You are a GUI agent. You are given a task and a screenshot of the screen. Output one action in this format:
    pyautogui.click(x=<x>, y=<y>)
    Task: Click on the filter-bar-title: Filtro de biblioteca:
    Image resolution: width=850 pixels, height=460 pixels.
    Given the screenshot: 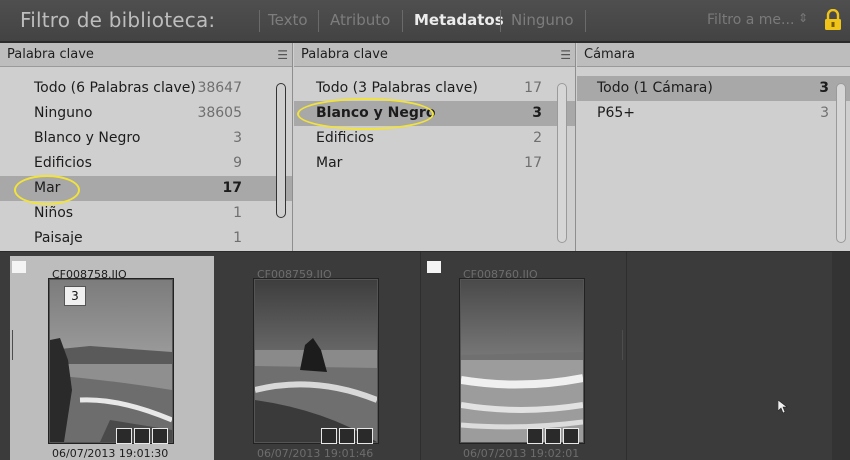 What is the action you would take?
    pyautogui.click(x=118, y=20)
    